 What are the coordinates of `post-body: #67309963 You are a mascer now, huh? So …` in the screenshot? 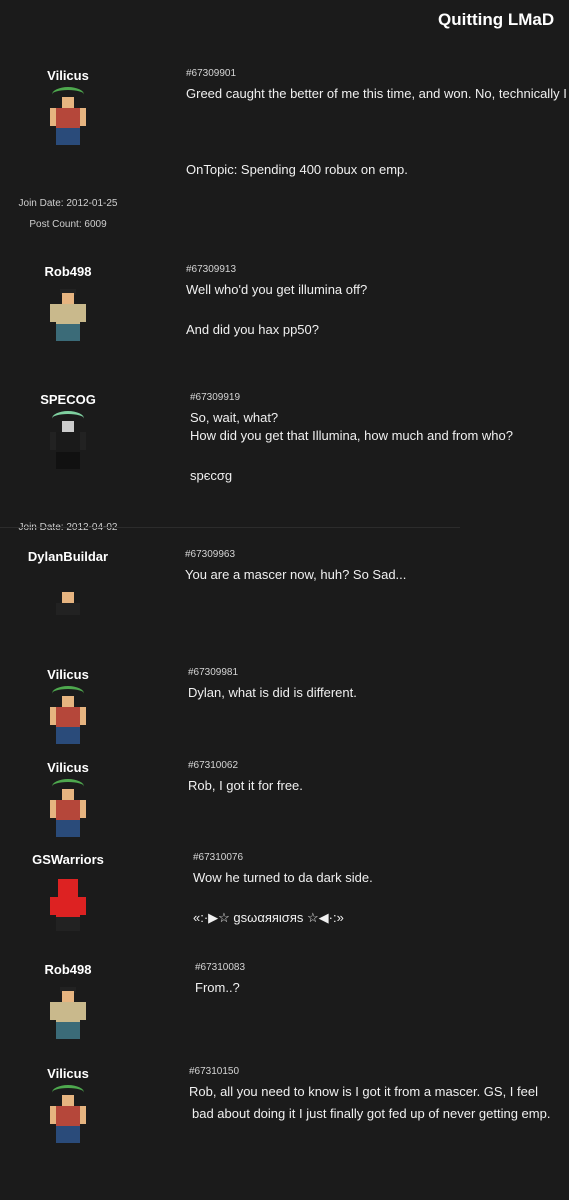 It's located at (377, 566).